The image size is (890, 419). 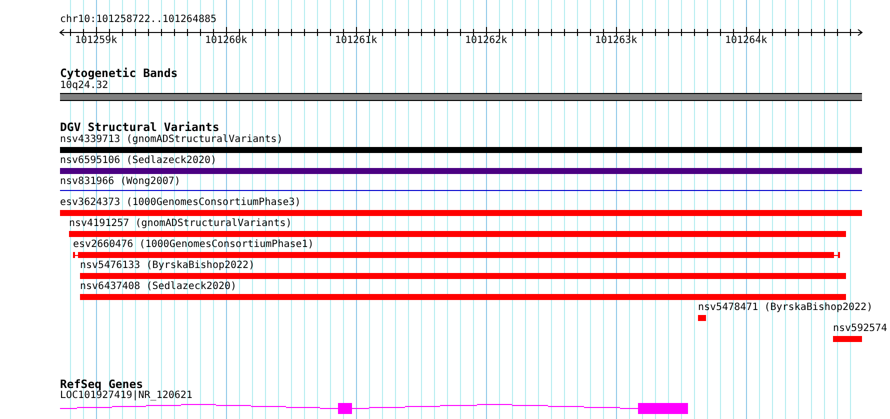 What do you see at coordinates (180, 224) in the screenshot?
I see `variant-label: nsv4191257 (gnomADStructuralVariants)` at bounding box center [180, 224].